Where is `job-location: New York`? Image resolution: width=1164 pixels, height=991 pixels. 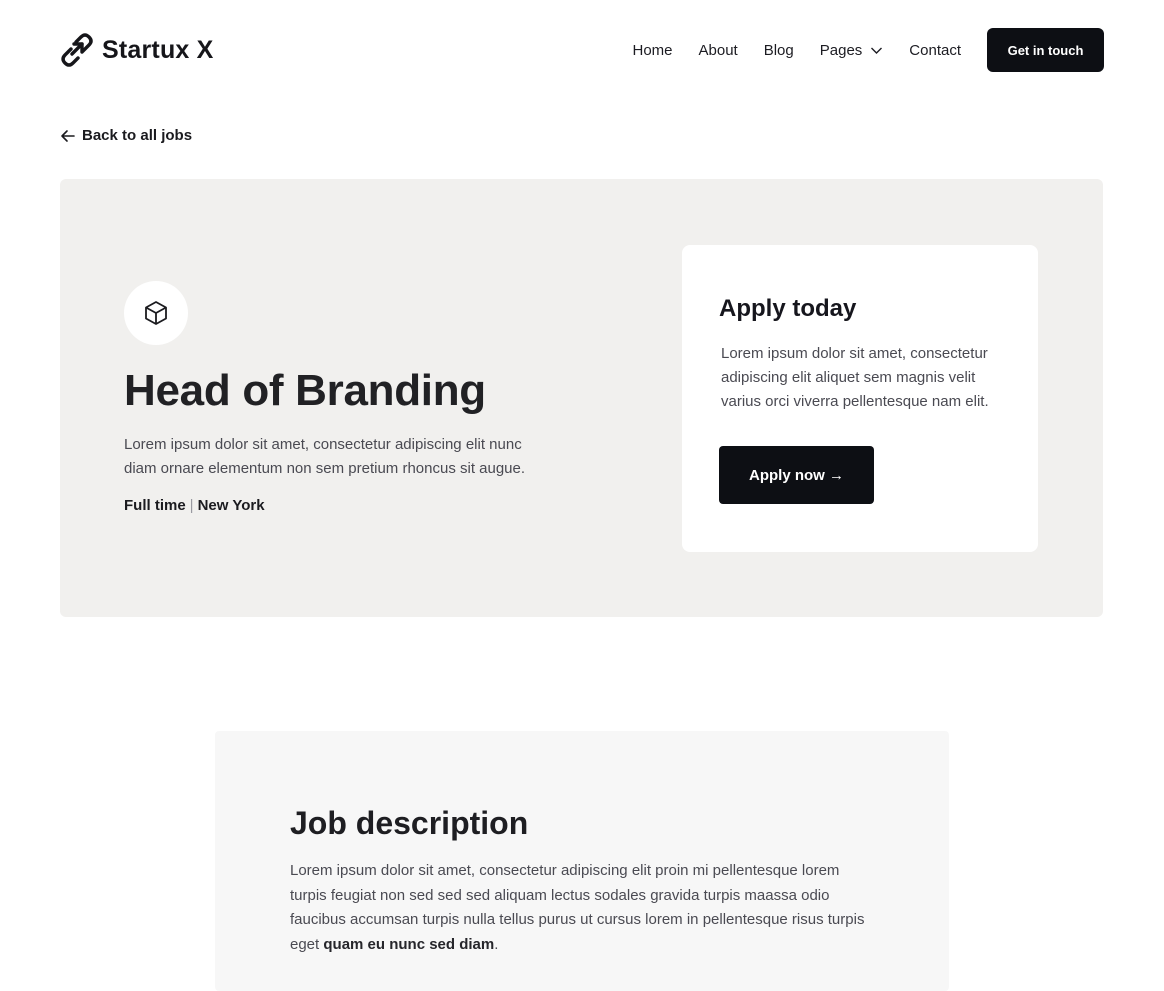 job-location: New York is located at coordinates (231, 505).